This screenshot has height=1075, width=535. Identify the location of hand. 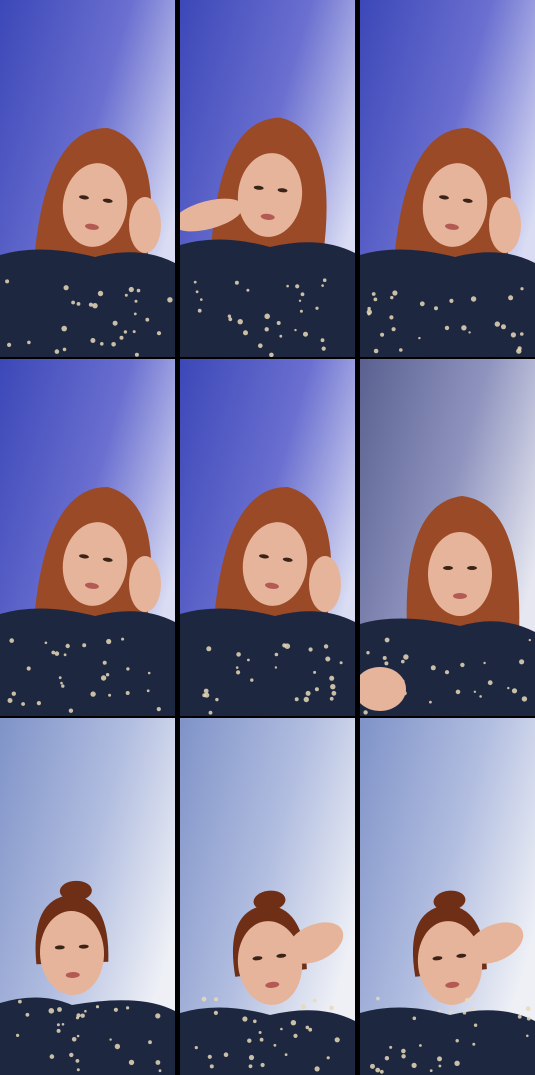
(145, 225).